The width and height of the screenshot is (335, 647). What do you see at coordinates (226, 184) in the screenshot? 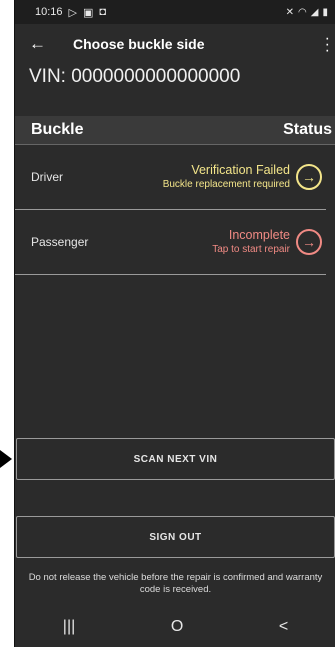
I see `status-subtext: Buckle replacement required` at bounding box center [226, 184].